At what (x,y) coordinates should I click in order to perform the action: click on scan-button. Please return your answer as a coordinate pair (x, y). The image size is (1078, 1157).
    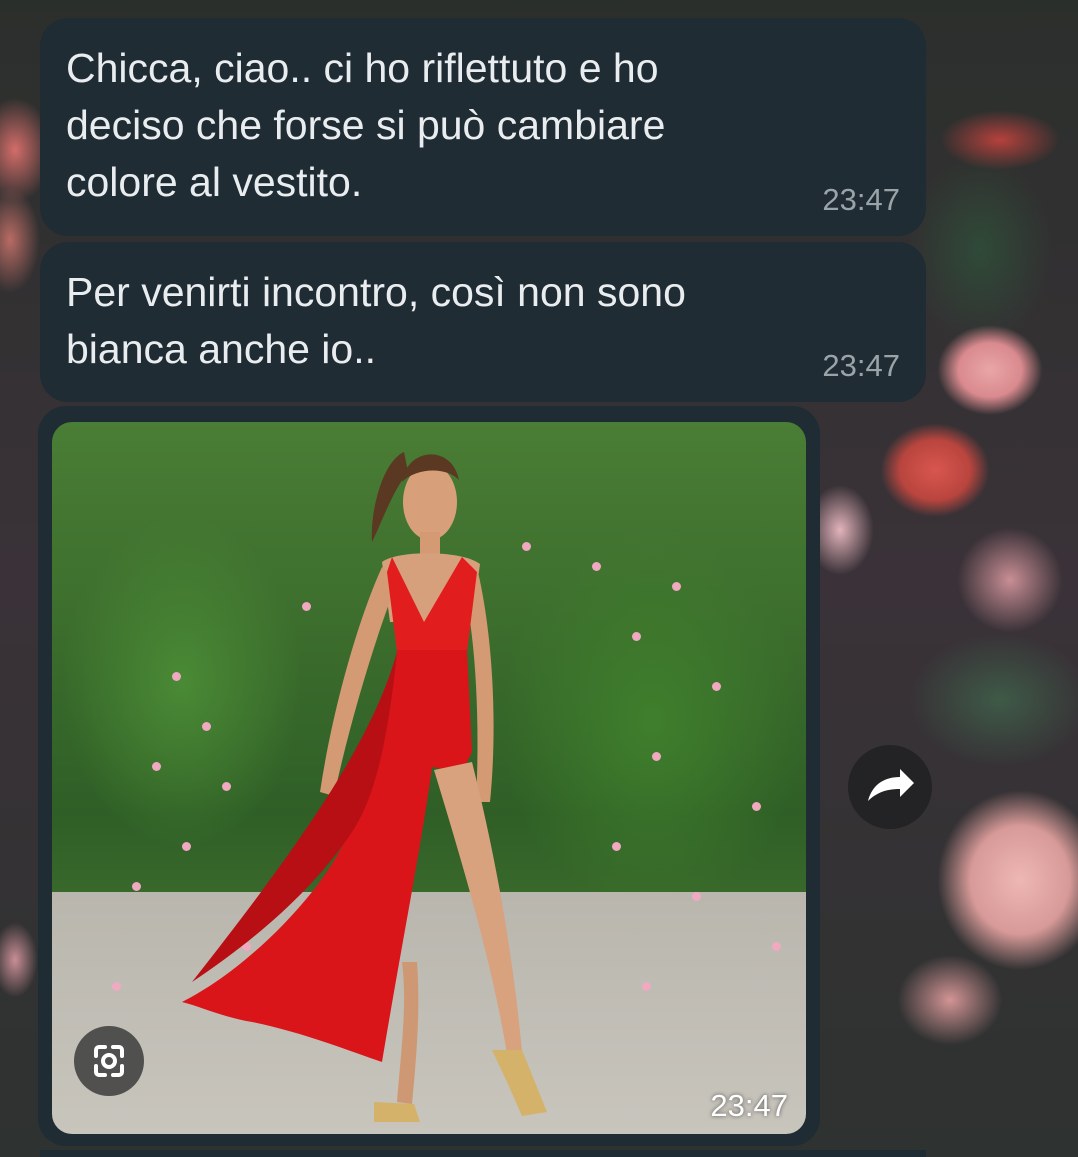
    Looking at the image, I should click on (109, 1061).